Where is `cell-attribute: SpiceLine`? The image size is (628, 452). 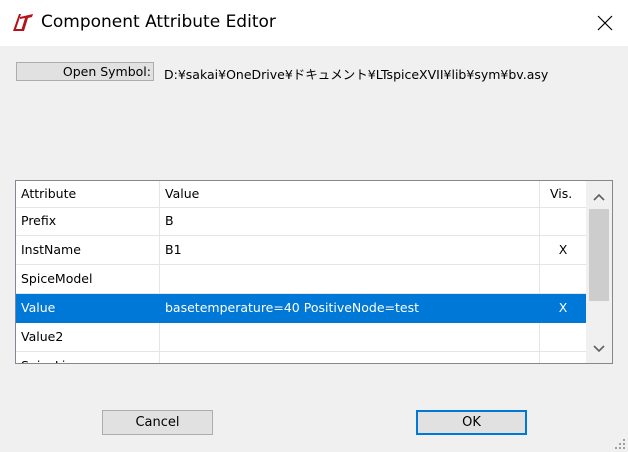 cell-attribute: SpiceLine is located at coordinates (87, 357).